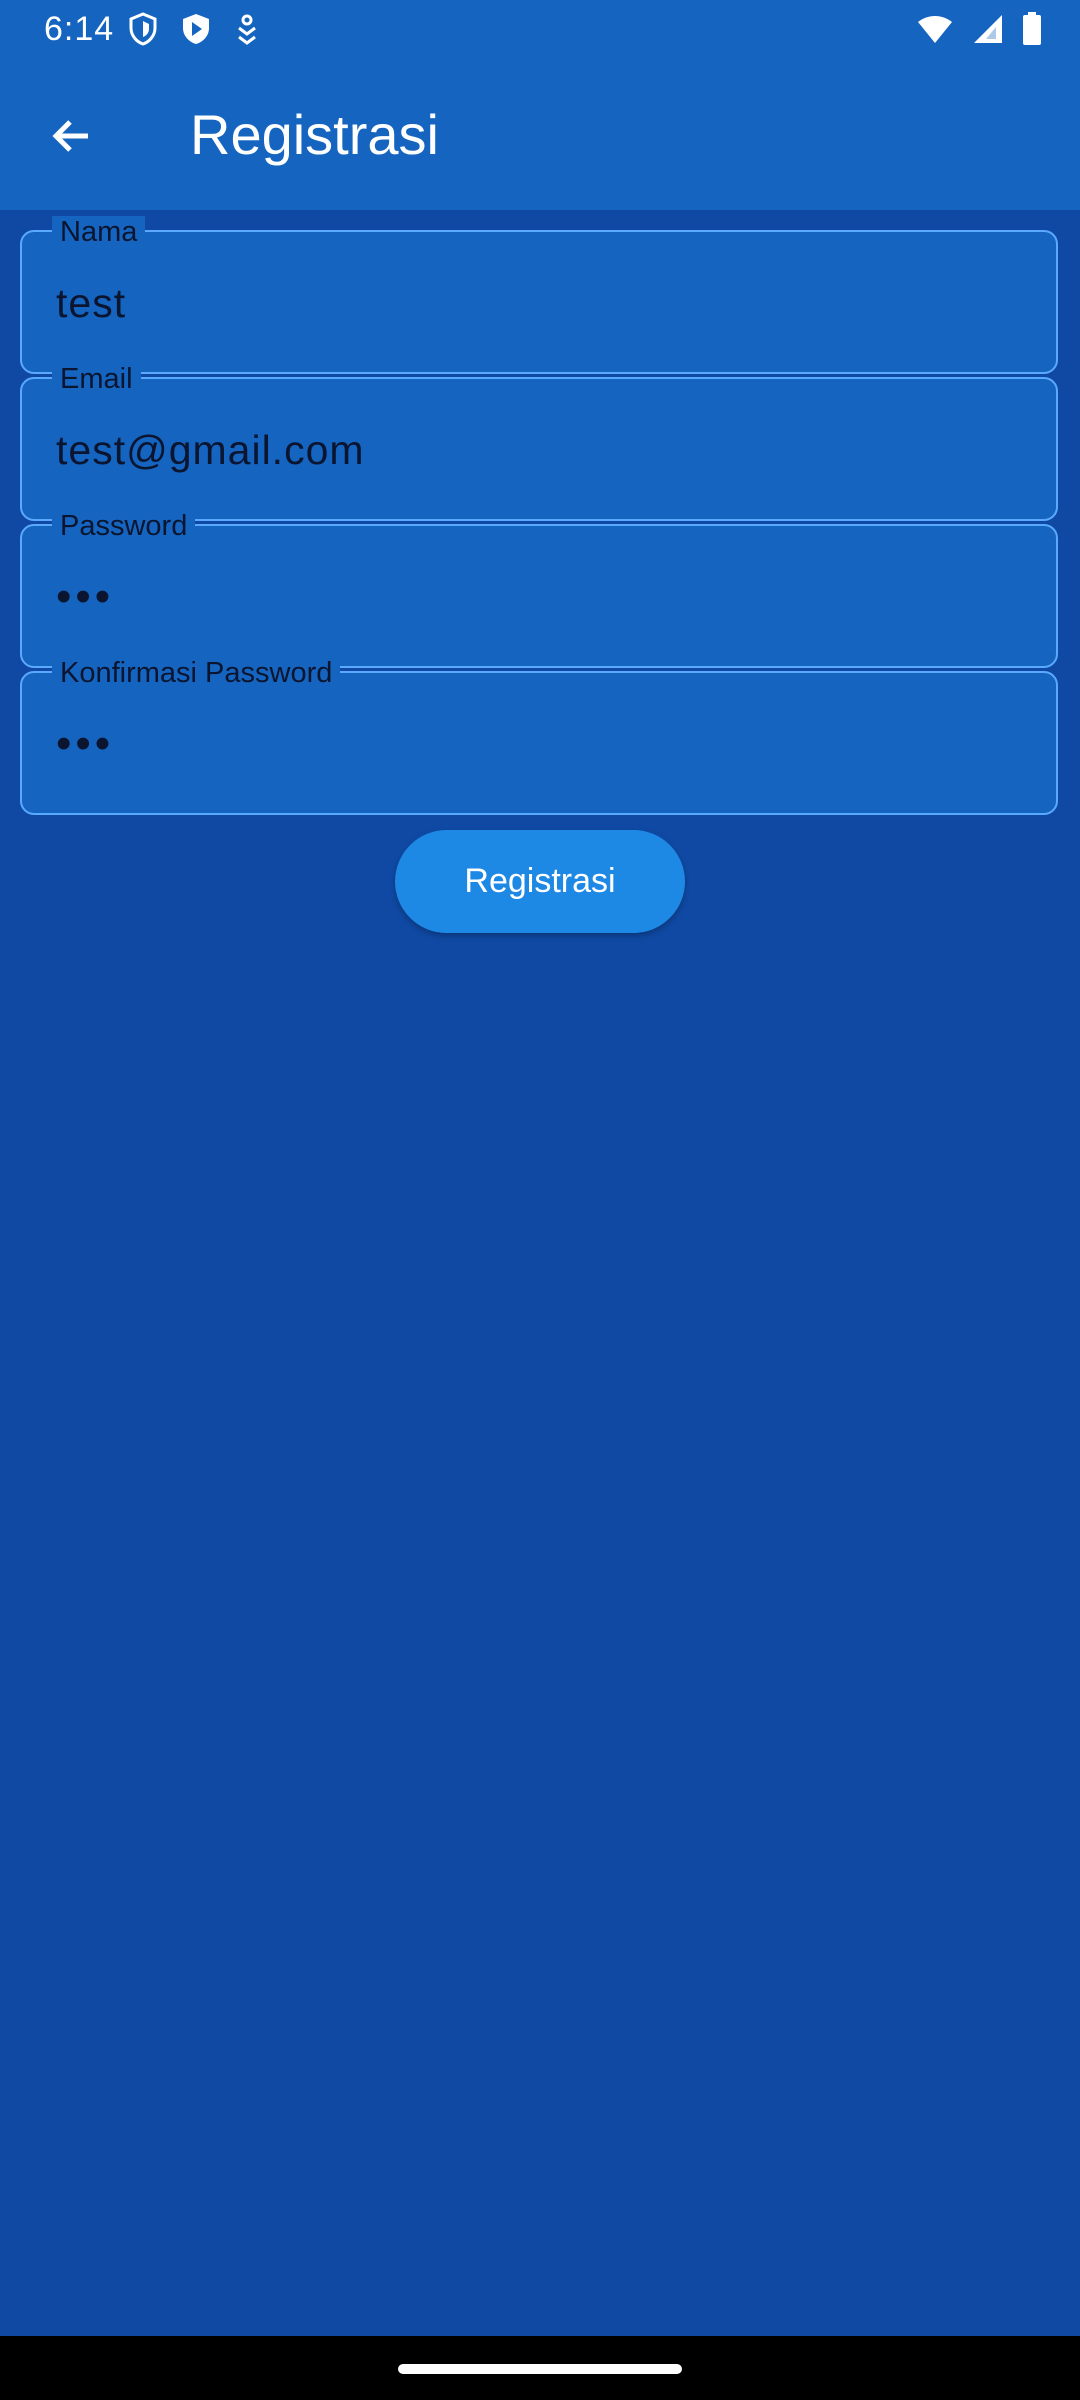  What do you see at coordinates (85, 597) in the screenshot?
I see `password-field-value: •••` at bounding box center [85, 597].